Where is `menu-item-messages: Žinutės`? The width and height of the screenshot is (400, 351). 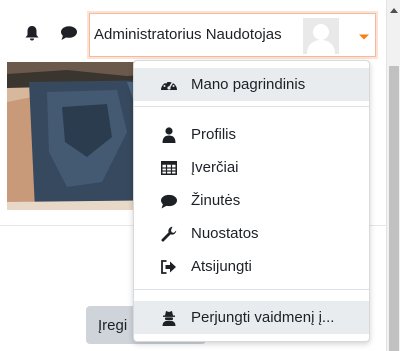
menu-item-messages: Žinutės is located at coordinates (251, 200).